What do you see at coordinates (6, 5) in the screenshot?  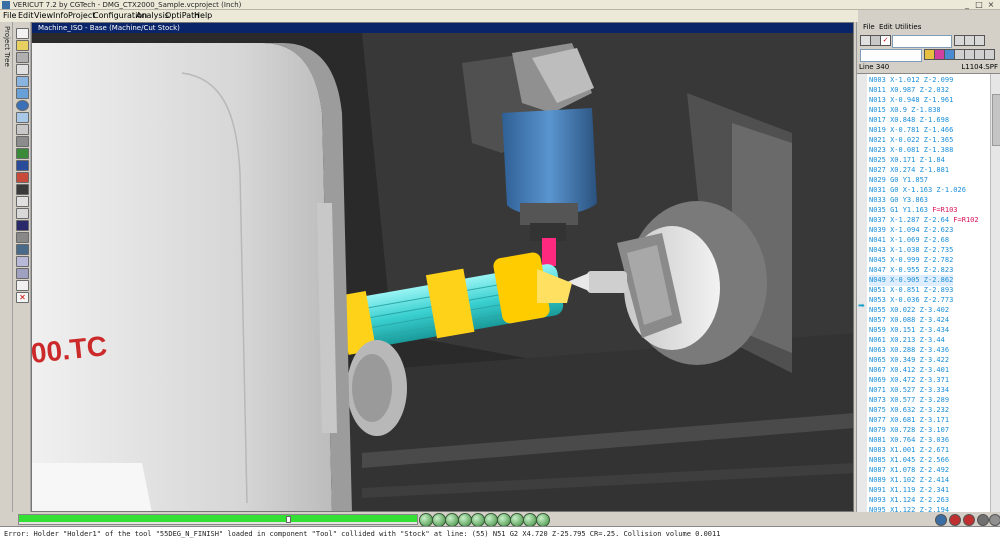 I see `app-icon` at bounding box center [6, 5].